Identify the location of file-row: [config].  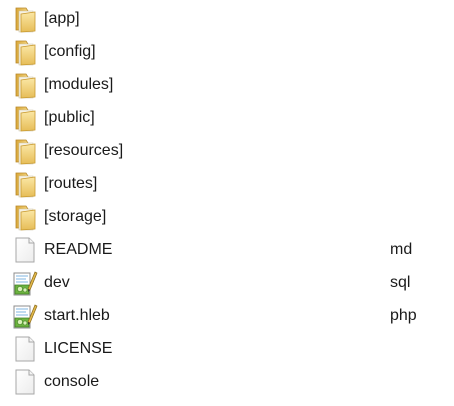
(227, 52).